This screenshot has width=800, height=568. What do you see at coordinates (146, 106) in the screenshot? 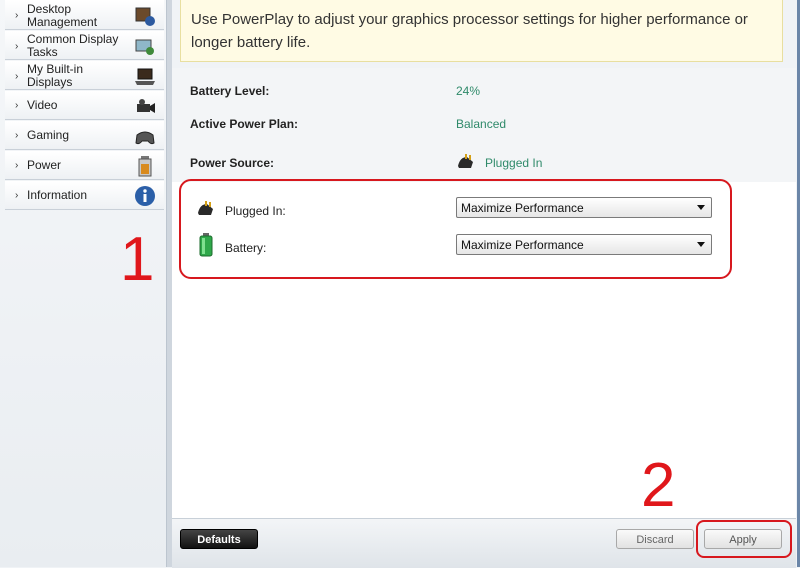
I see `video-camera-icon` at bounding box center [146, 106].